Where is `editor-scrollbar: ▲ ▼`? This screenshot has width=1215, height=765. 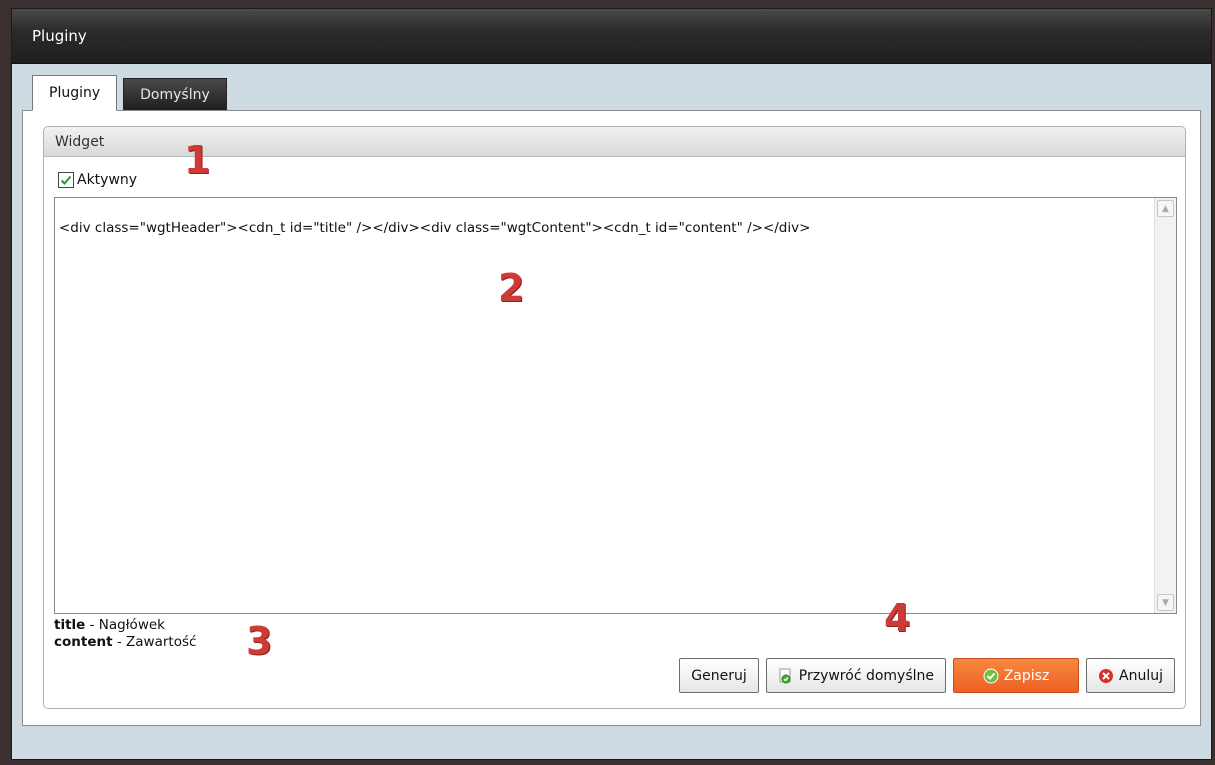 editor-scrollbar: ▲ ▼ is located at coordinates (1165, 405).